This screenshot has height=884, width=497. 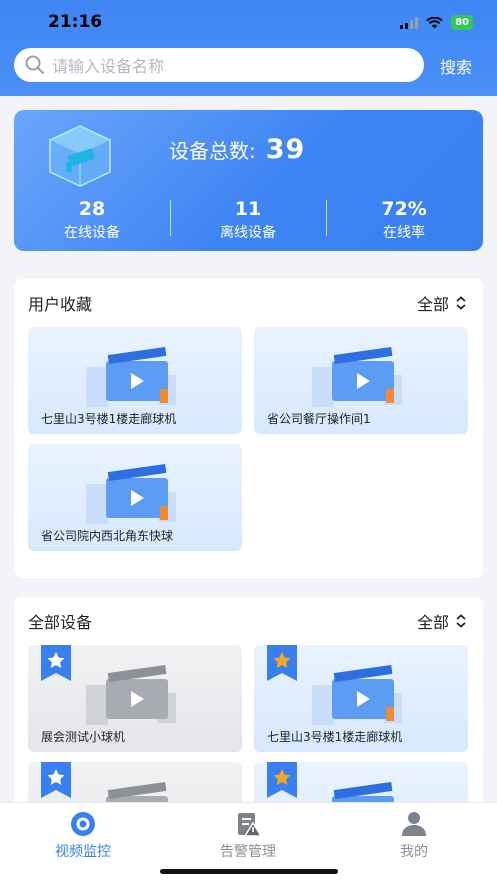 I want to click on stat-offline-label: 离线设备, so click(x=248, y=233).